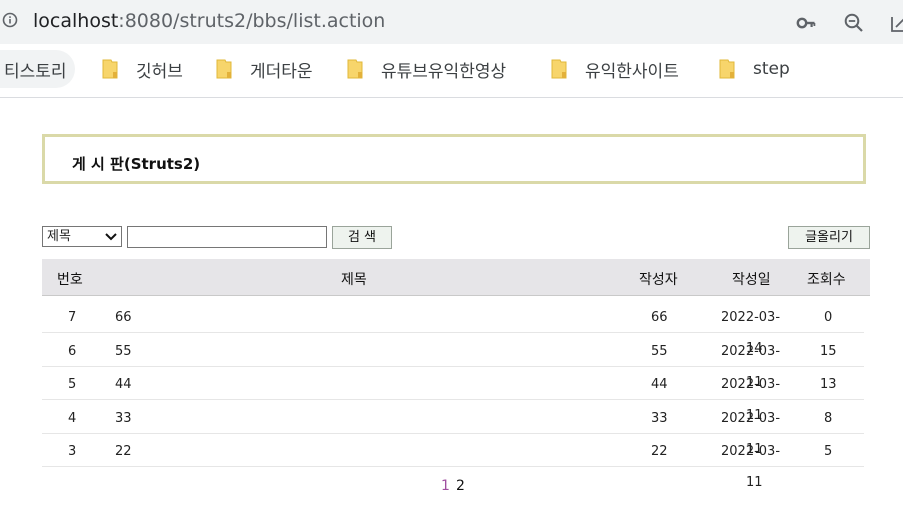 Image resolution: width=903 pixels, height=530 pixels. Describe the element at coordinates (453, 316) in the screenshot. I see `table-row: 7 66 66 2022-03- 0` at that location.